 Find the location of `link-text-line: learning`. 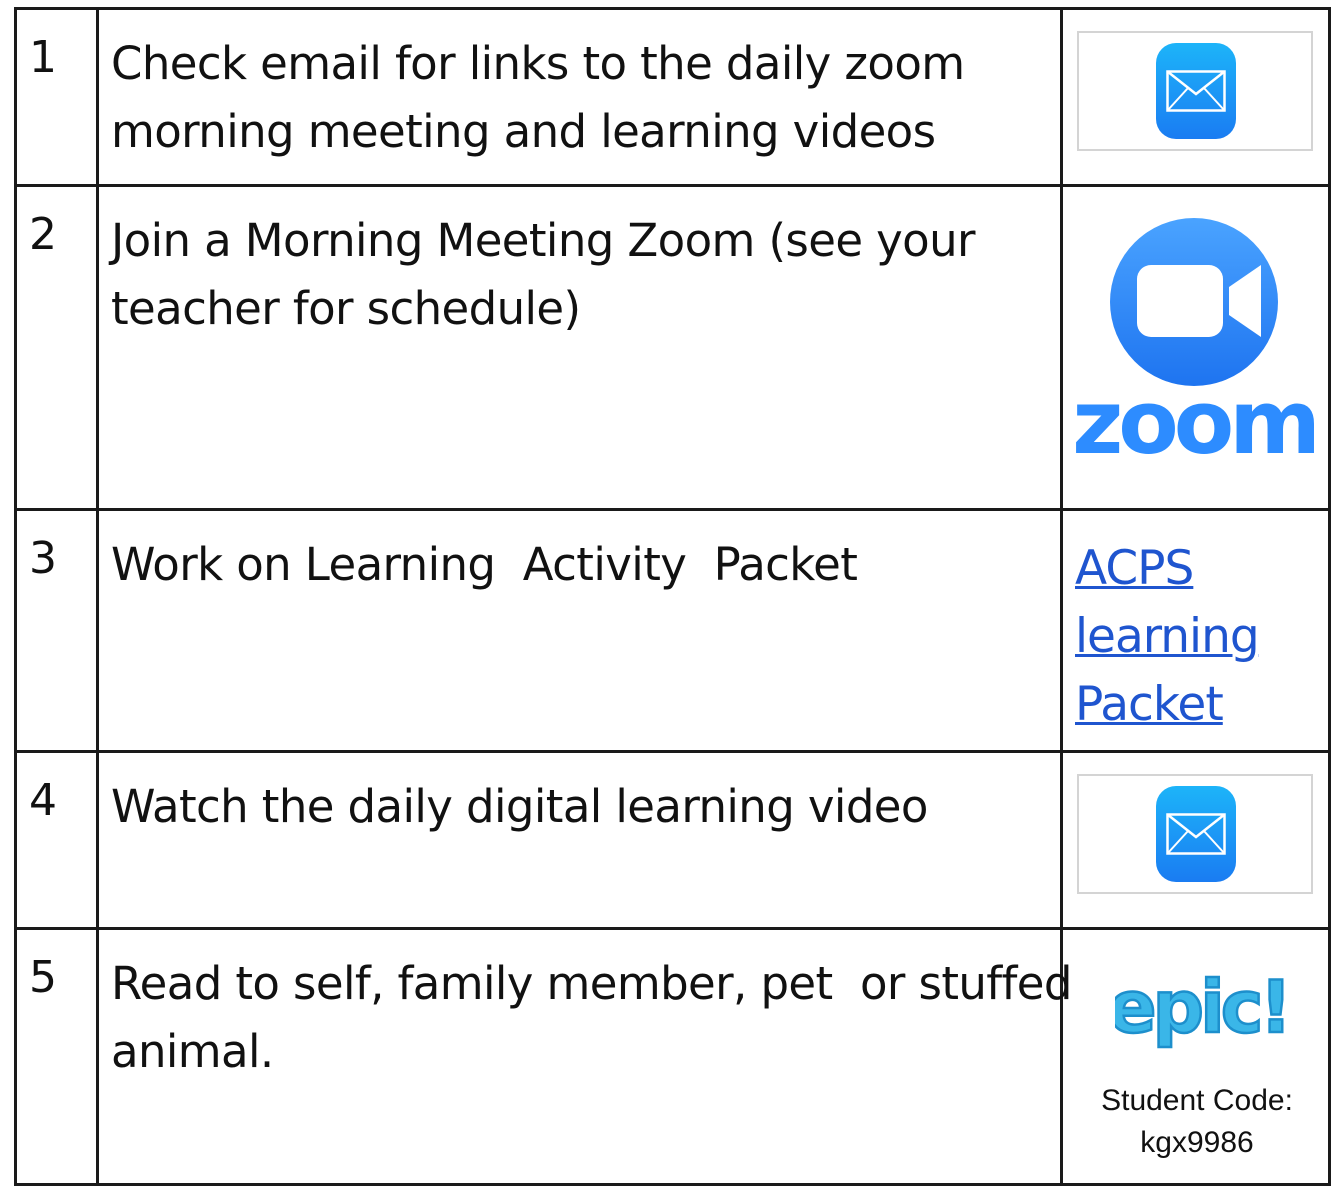

link-text-line: learning is located at coordinates (1167, 637).